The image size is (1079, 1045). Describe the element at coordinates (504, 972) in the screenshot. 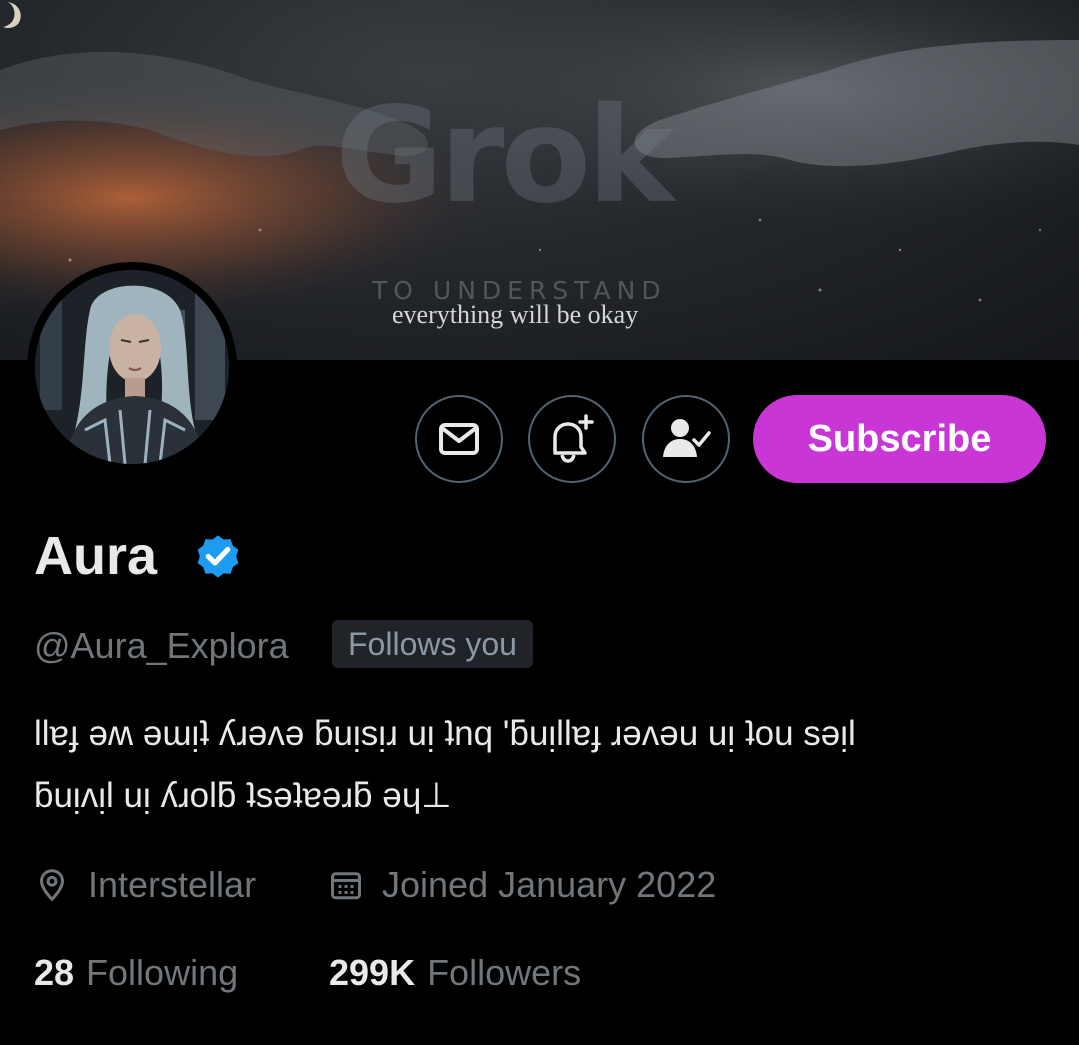

I see `followers-label: Followers` at that location.